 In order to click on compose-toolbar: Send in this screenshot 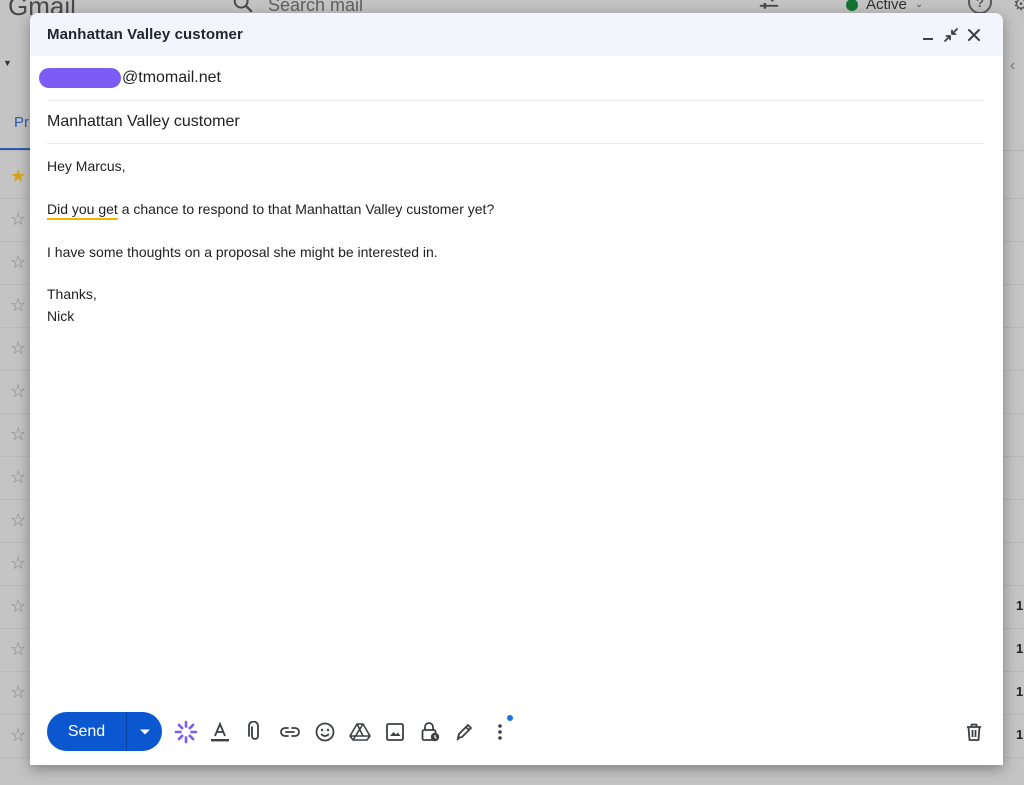, I will do `click(519, 732)`.